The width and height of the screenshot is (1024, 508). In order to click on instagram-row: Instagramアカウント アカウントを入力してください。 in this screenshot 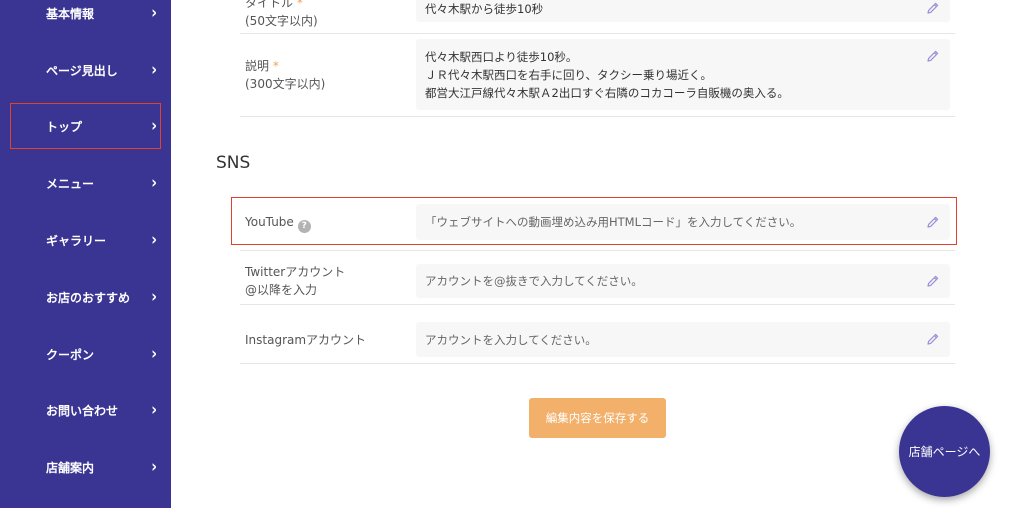, I will do `click(597, 334)`.